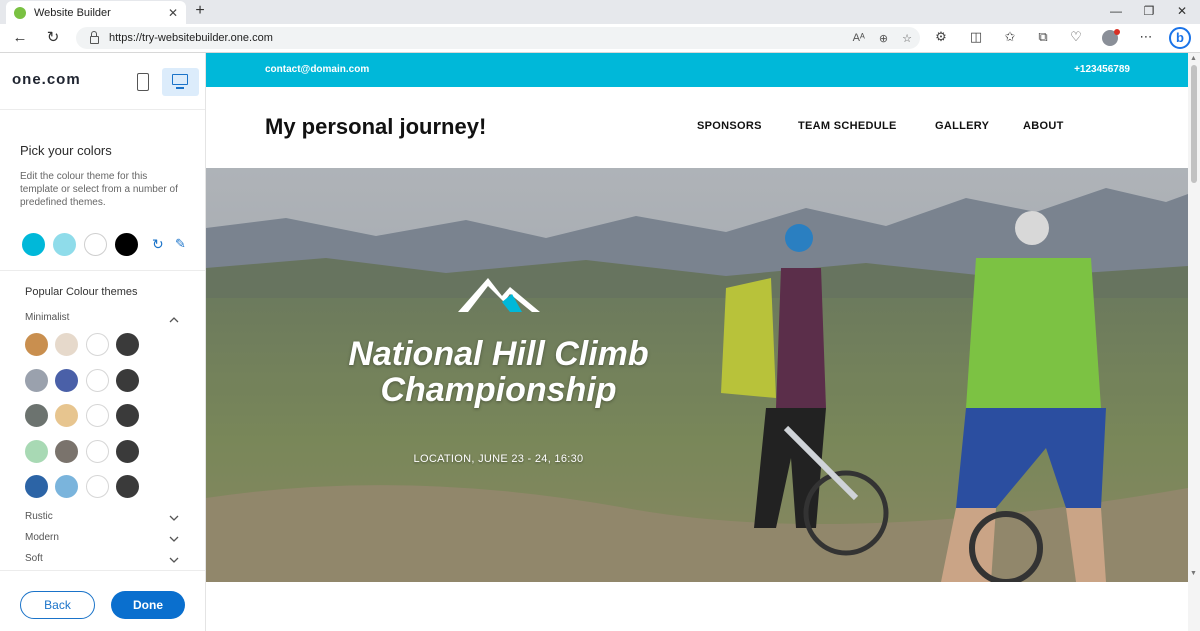 The width and height of the screenshot is (1200, 631). I want to click on more-options-icon: ⋯, so click(1146, 37).